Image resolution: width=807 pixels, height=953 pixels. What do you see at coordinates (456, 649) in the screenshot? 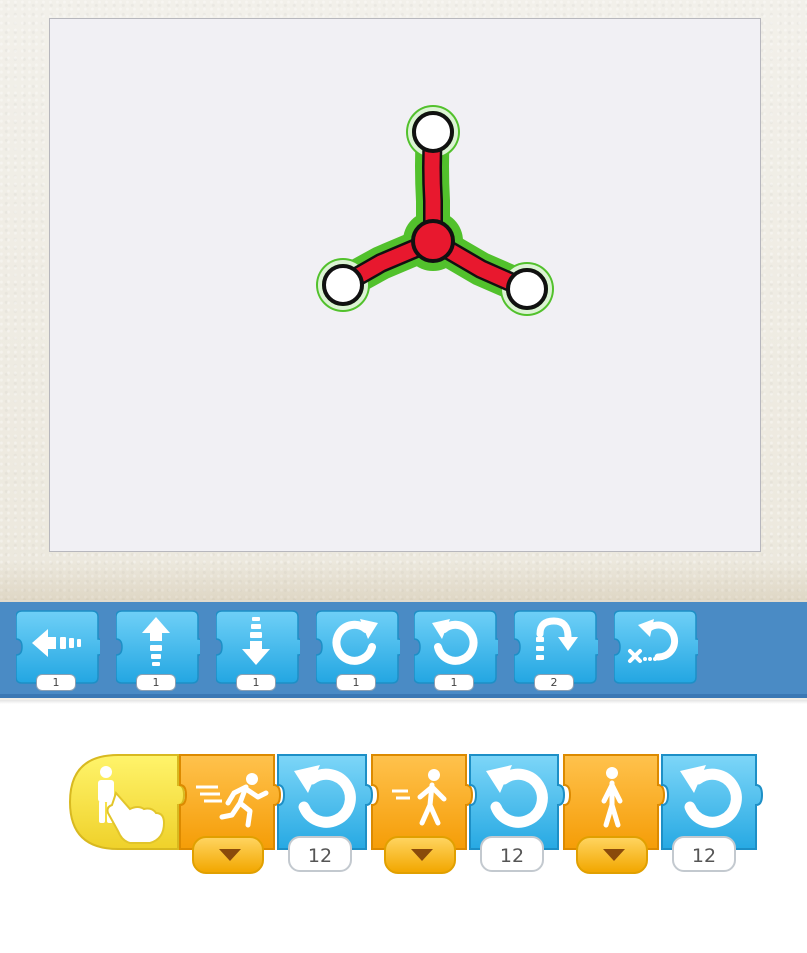
I see `turn-left-block: 1` at bounding box center [456, 649].